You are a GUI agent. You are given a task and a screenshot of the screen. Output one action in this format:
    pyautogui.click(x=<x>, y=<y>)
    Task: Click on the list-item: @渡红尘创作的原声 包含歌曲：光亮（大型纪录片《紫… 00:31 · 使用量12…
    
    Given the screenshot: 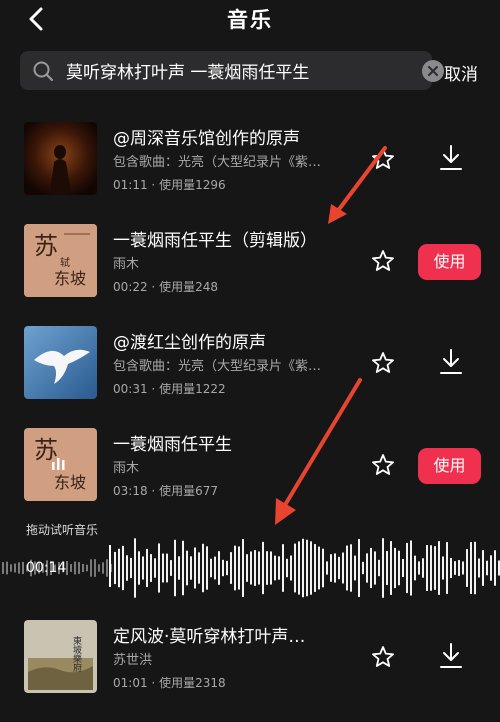 What is the action you would take?
    pyautogui.click(x=250, y=371)
    